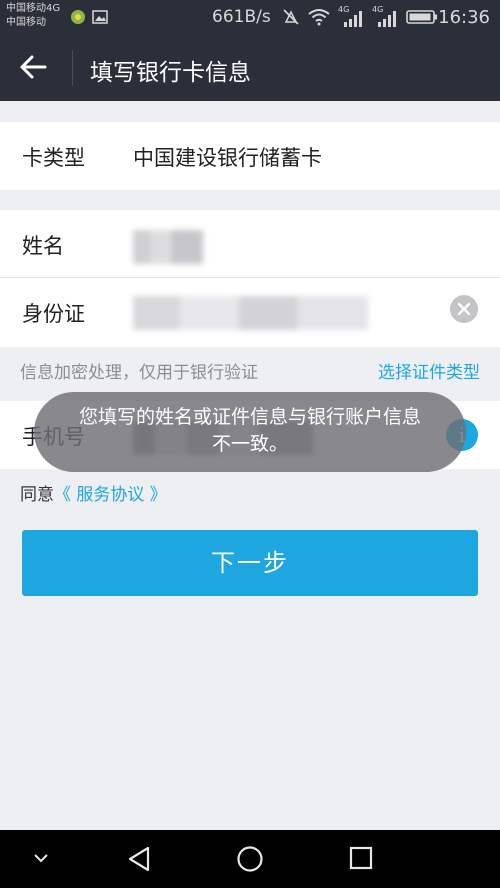 The height and width of the screenshot is (888, 500). What do you see at coordinates (168, 247) in the screenshot?
I see `name-field` at bounding box center [168, 247].